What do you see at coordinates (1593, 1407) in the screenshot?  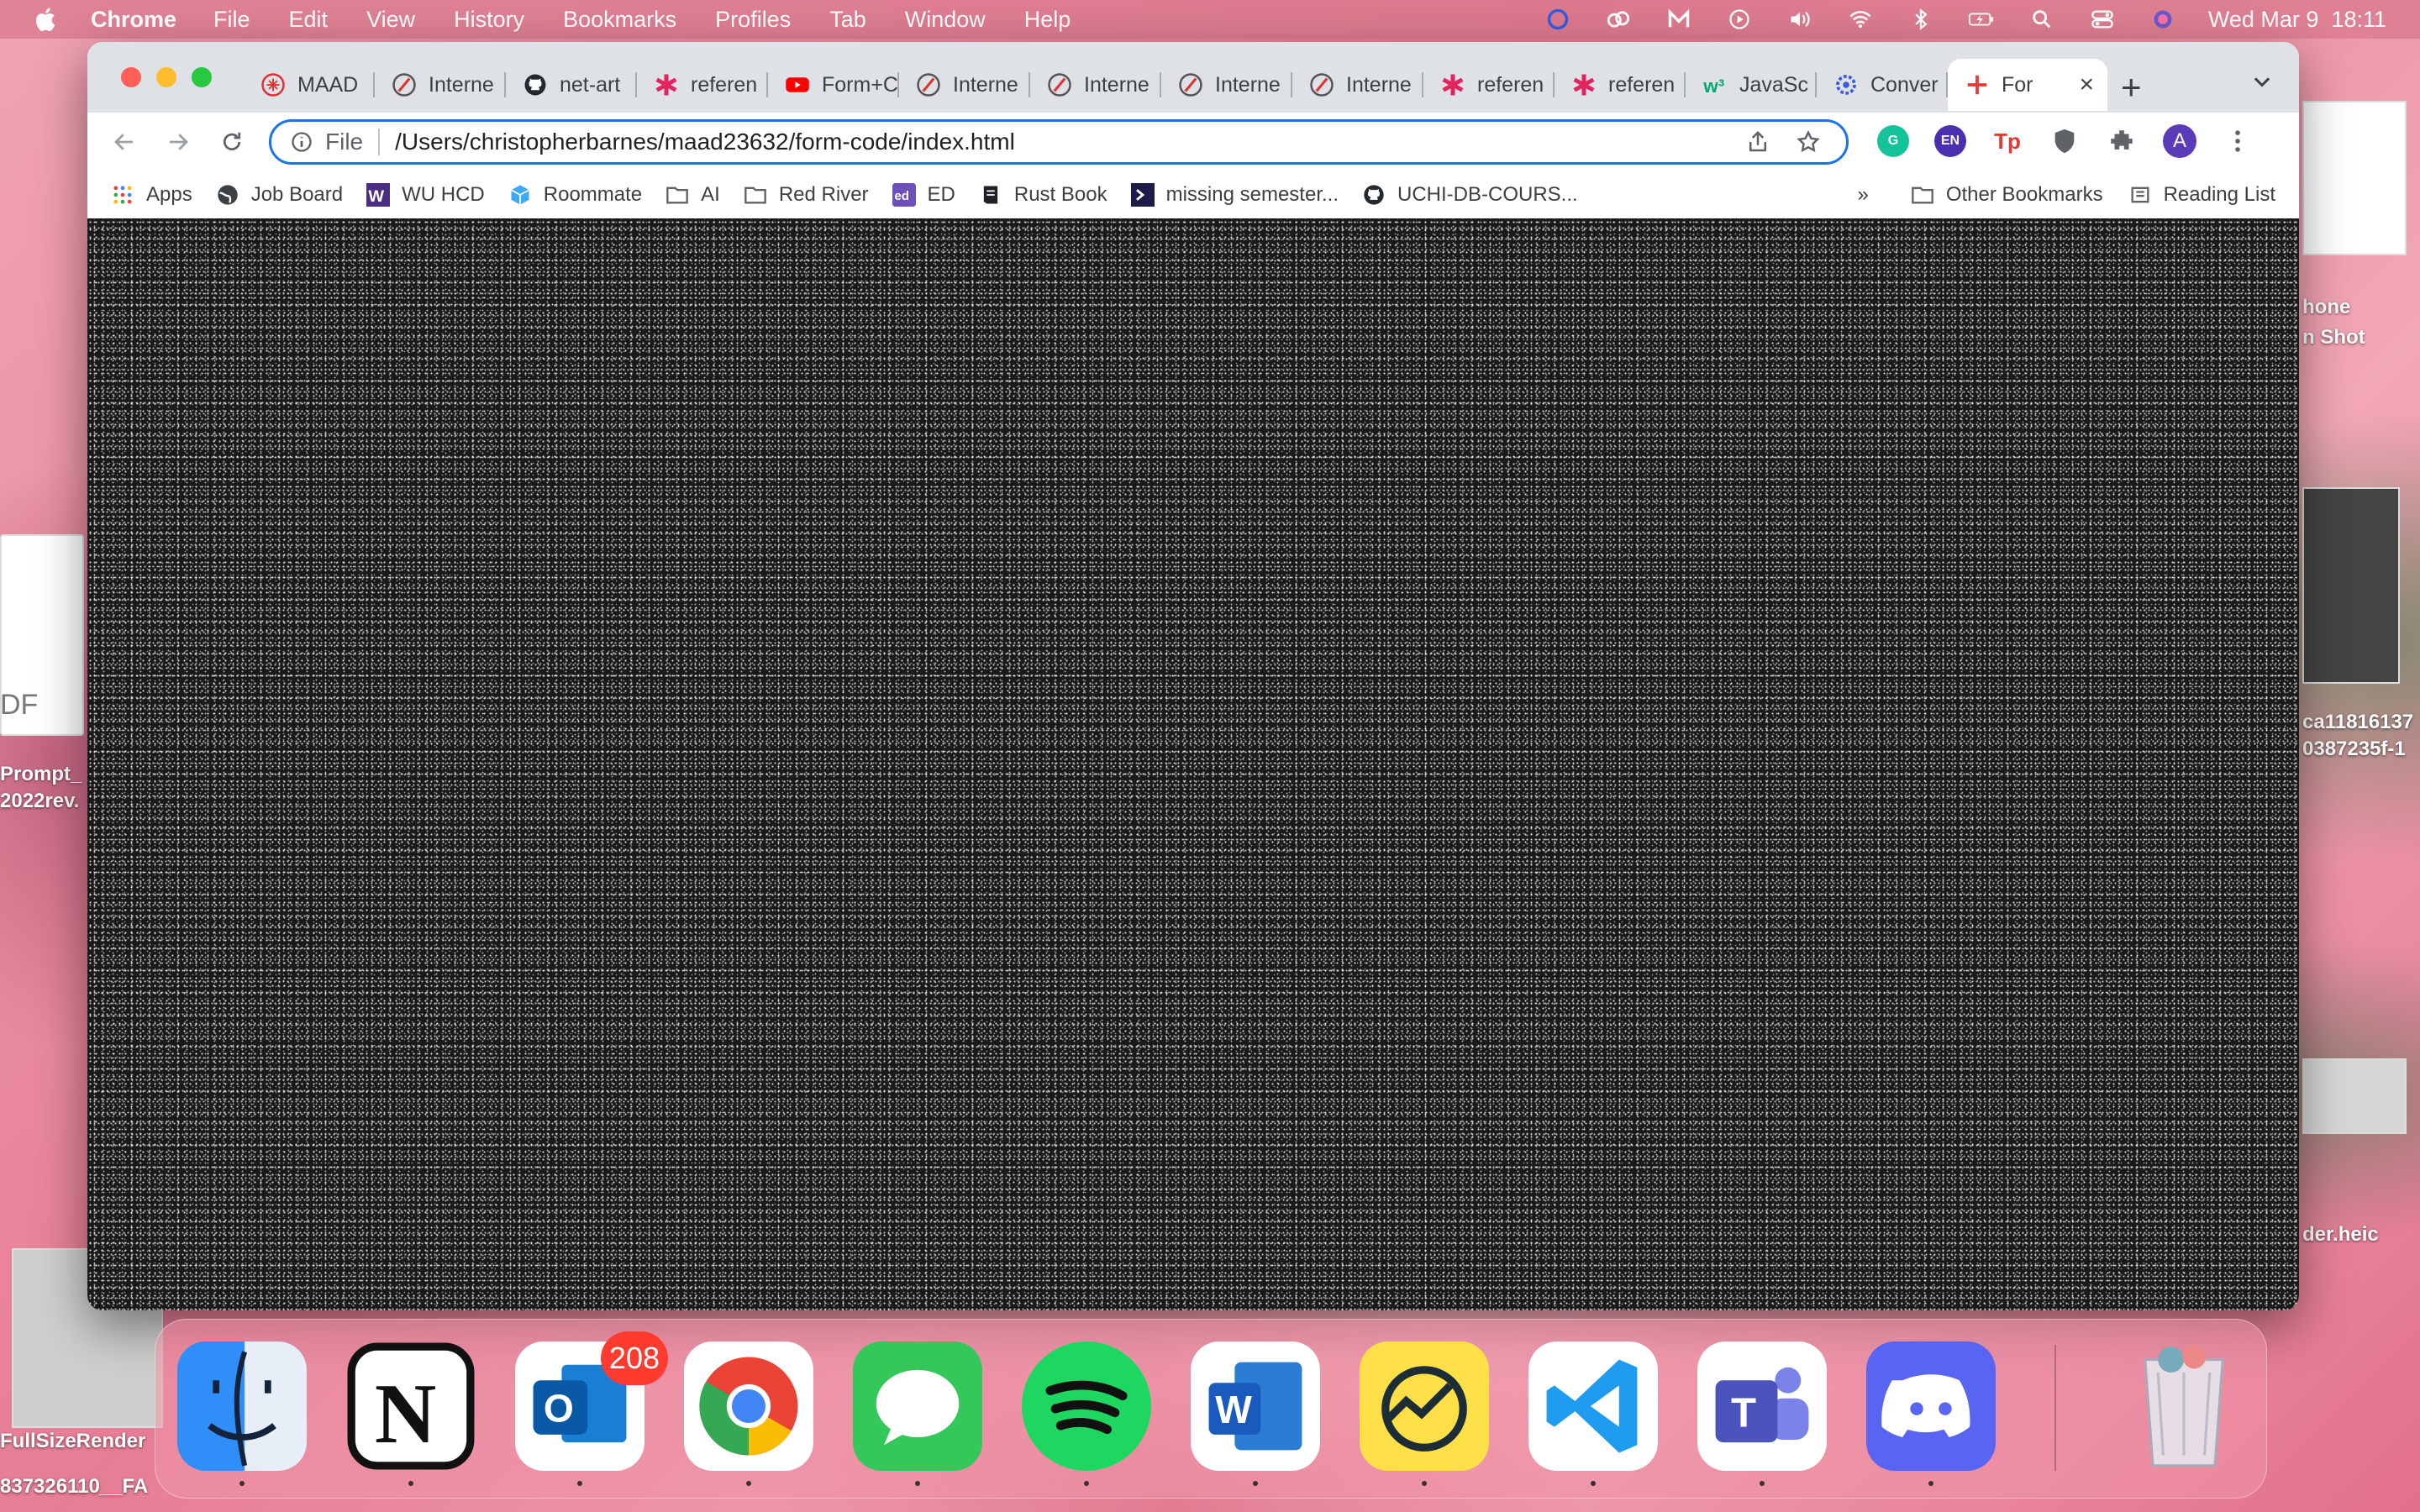 I see `dock-app-vs-code` at bounding box center [1593, 1407].